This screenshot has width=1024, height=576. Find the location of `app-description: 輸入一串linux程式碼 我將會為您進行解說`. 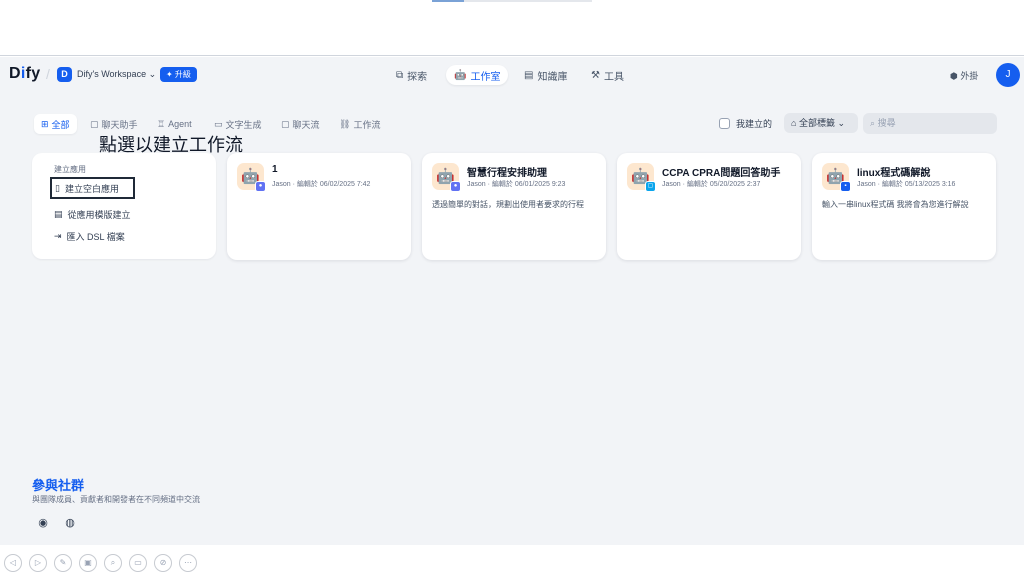

app-description: 輸入一串linux程式碼 我將會為您進行解說 is located at coordinates (895, 204).